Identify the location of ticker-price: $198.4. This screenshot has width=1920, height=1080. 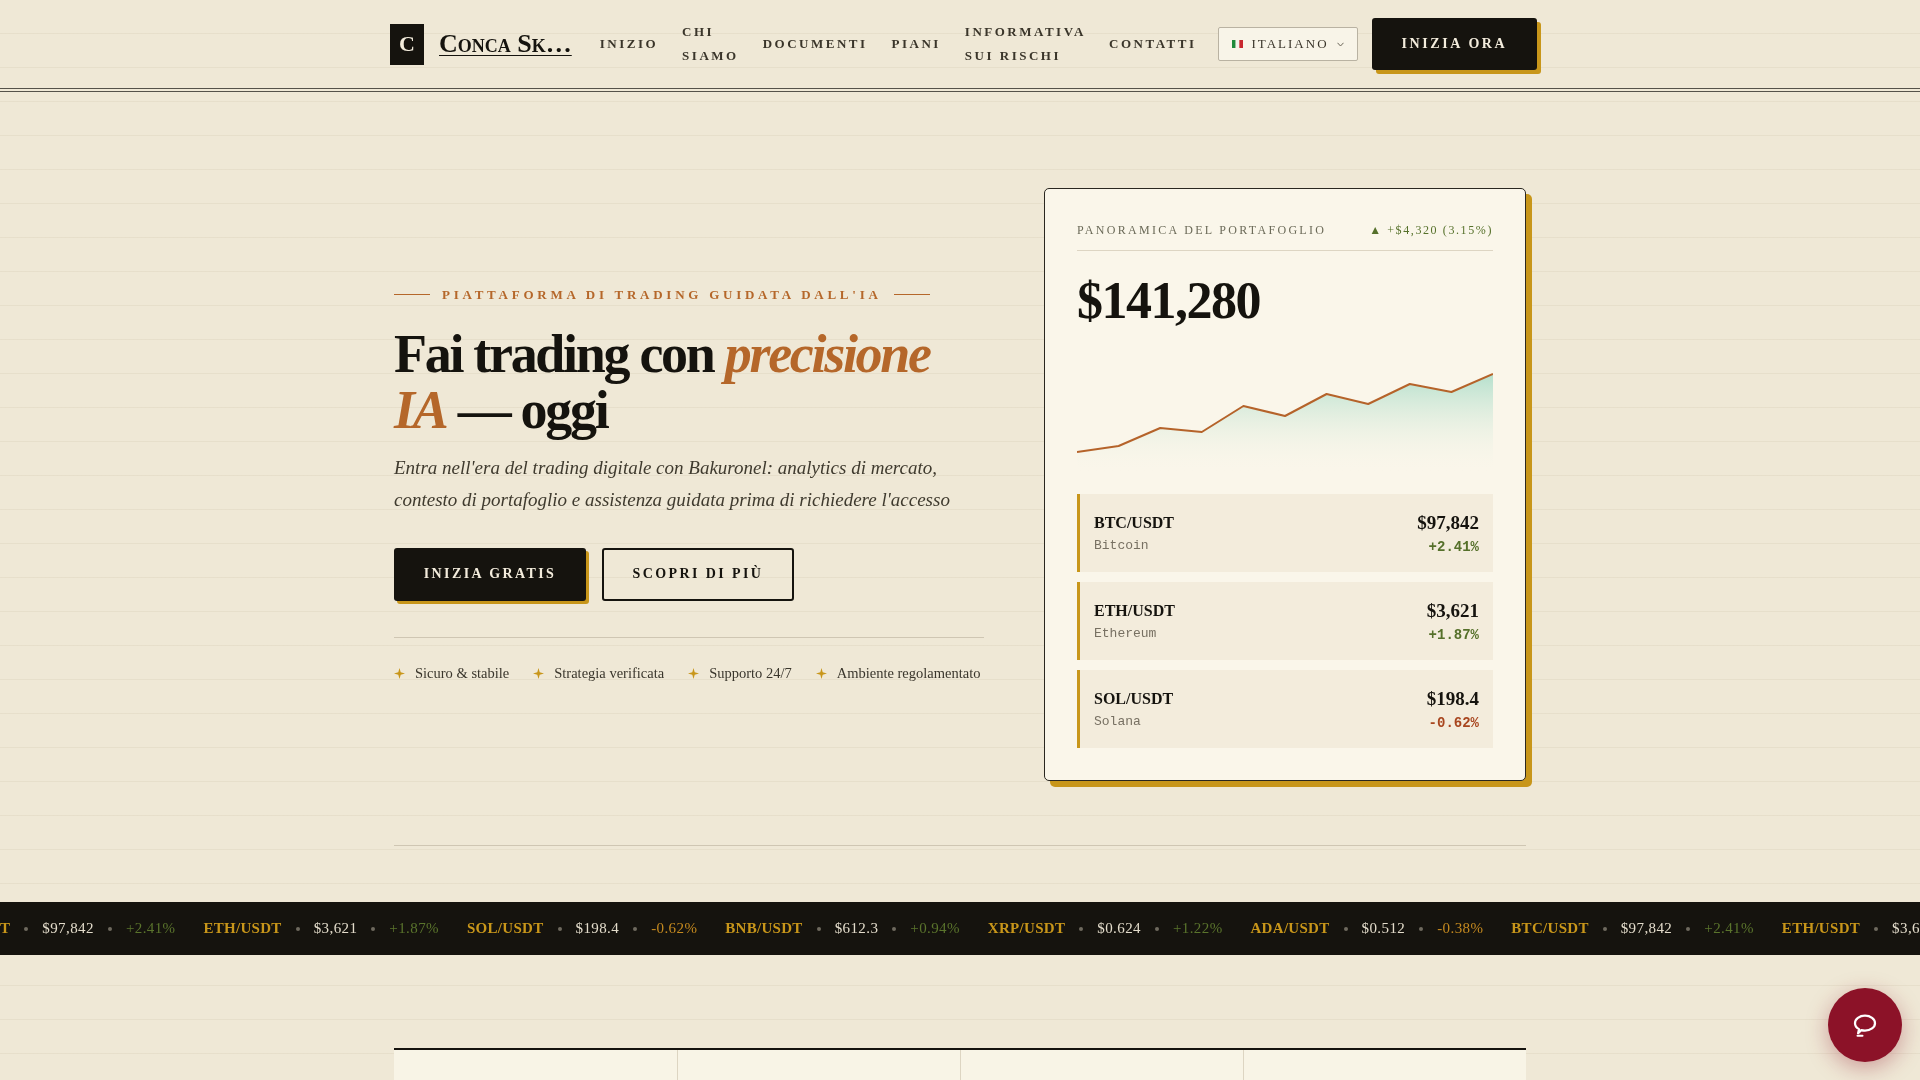
(597, 928).